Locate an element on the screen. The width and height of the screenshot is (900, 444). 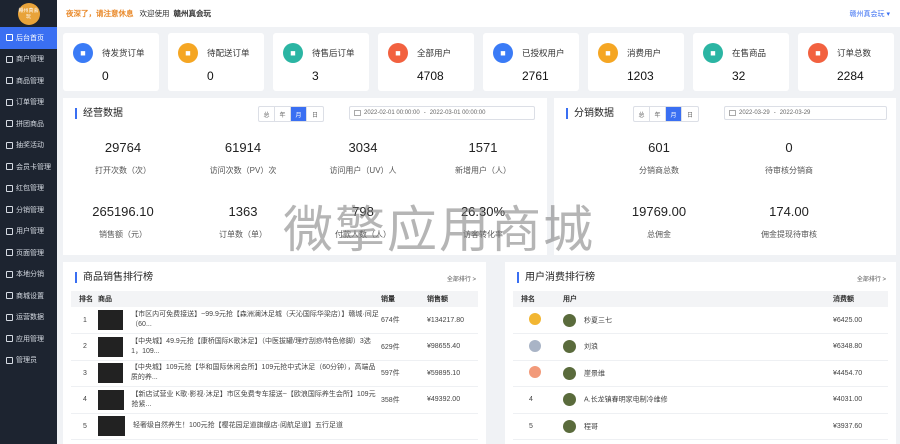
sidebar-item-0: 后台首页 is located at coordinates (28, 38).